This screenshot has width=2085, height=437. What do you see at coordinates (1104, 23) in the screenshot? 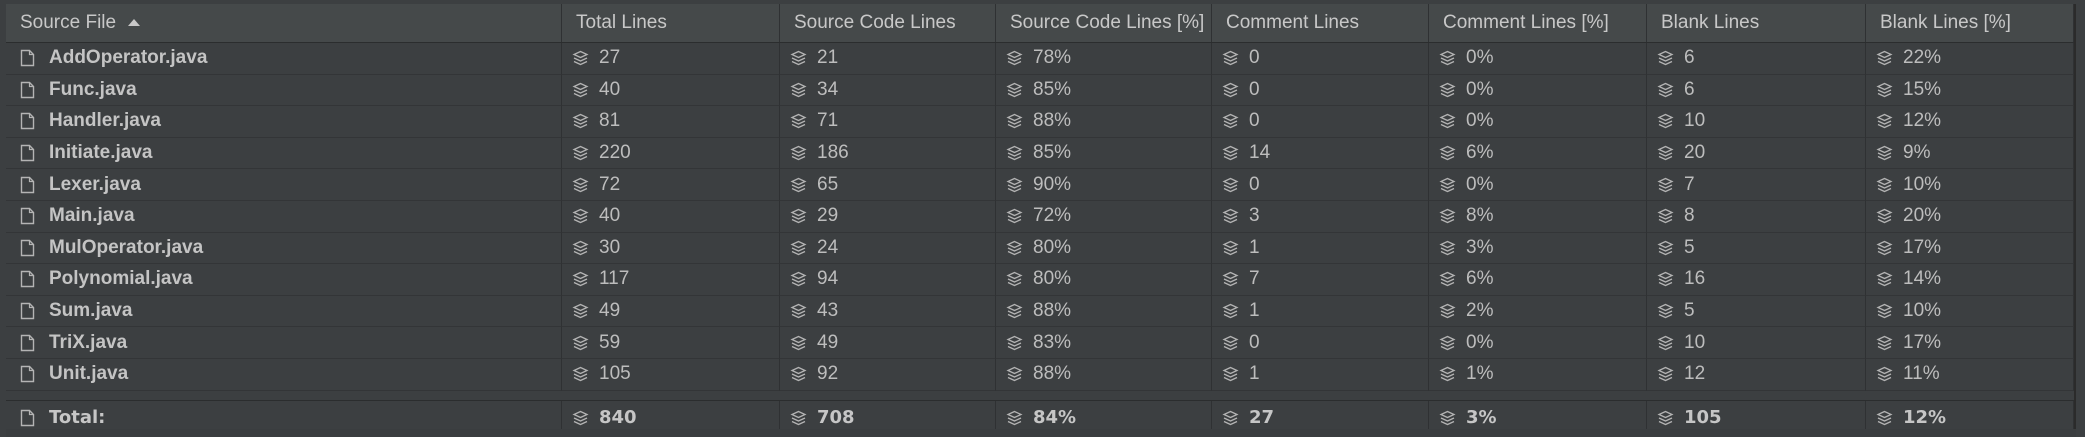
I see `column-header-source-code-lines-pct: Source Code Lines [%]` at bounding box center [1104, 23].